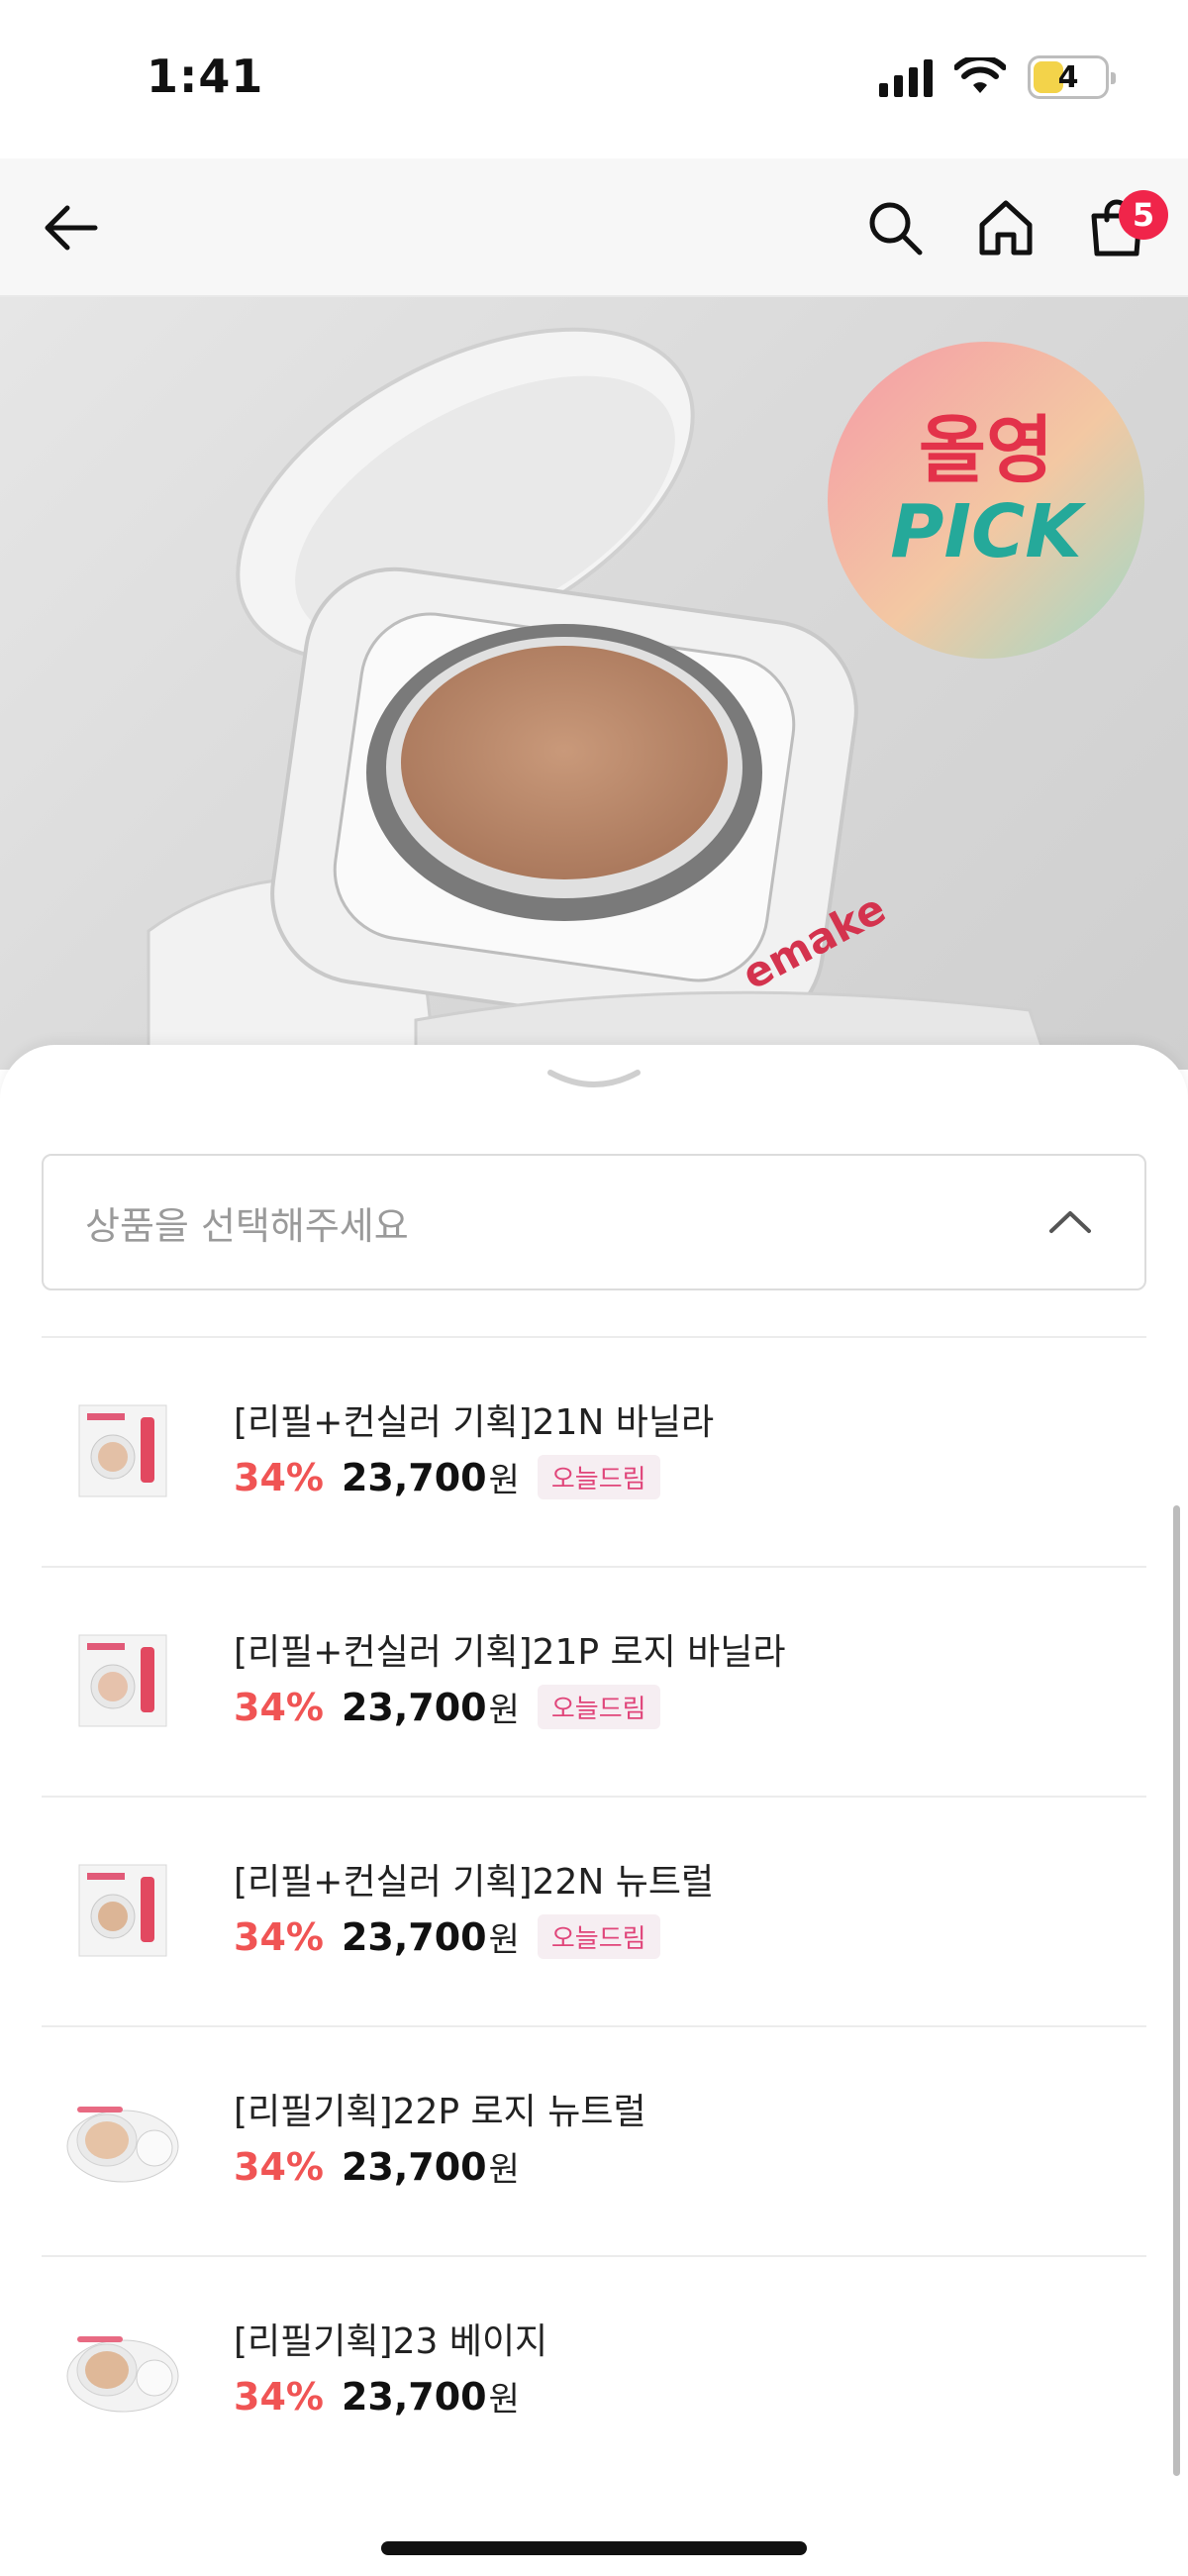  I want to click on sheet-handle, so click(594, 1084).